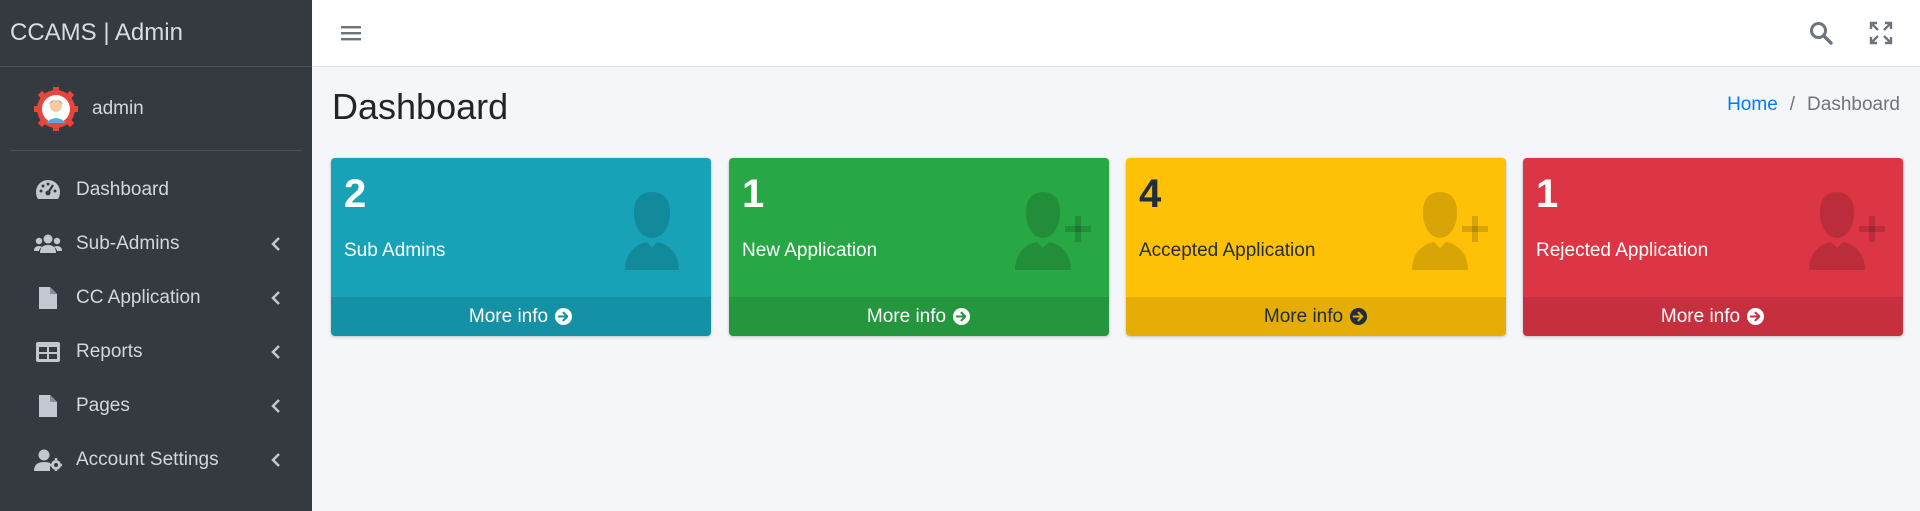 The width and height of the screenshot is (1920, 511). I want to click on search-icon, so click(1821, 33).